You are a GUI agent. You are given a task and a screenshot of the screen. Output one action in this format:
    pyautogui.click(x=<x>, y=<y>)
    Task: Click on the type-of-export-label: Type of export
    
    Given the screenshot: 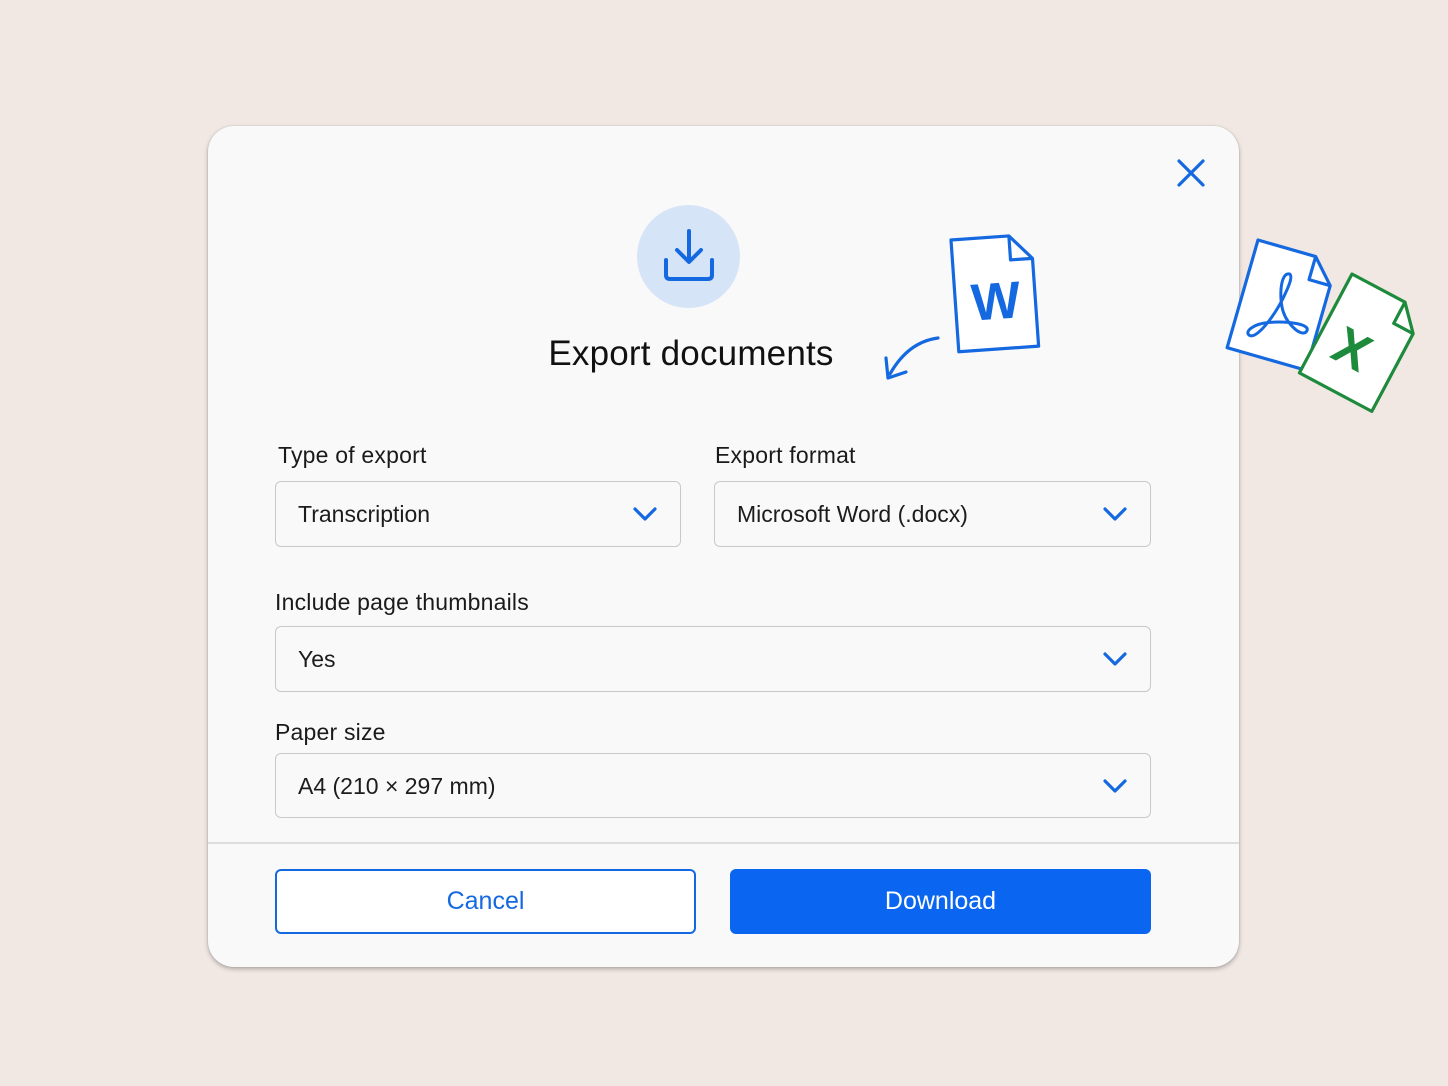 What is the action you would take?
    pyautogui.click(x=352, y=455)
    